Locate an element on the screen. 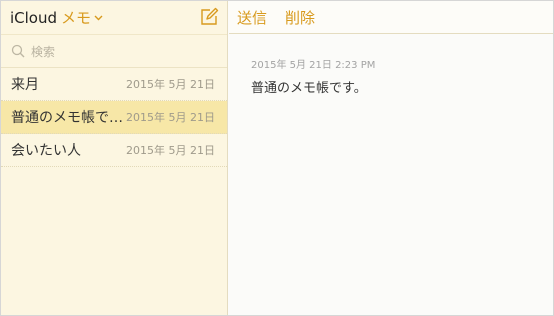 Image resolution: width=554 pixels, height=316 pixels. search-field: 検索 is located at coordinates (114, 50).